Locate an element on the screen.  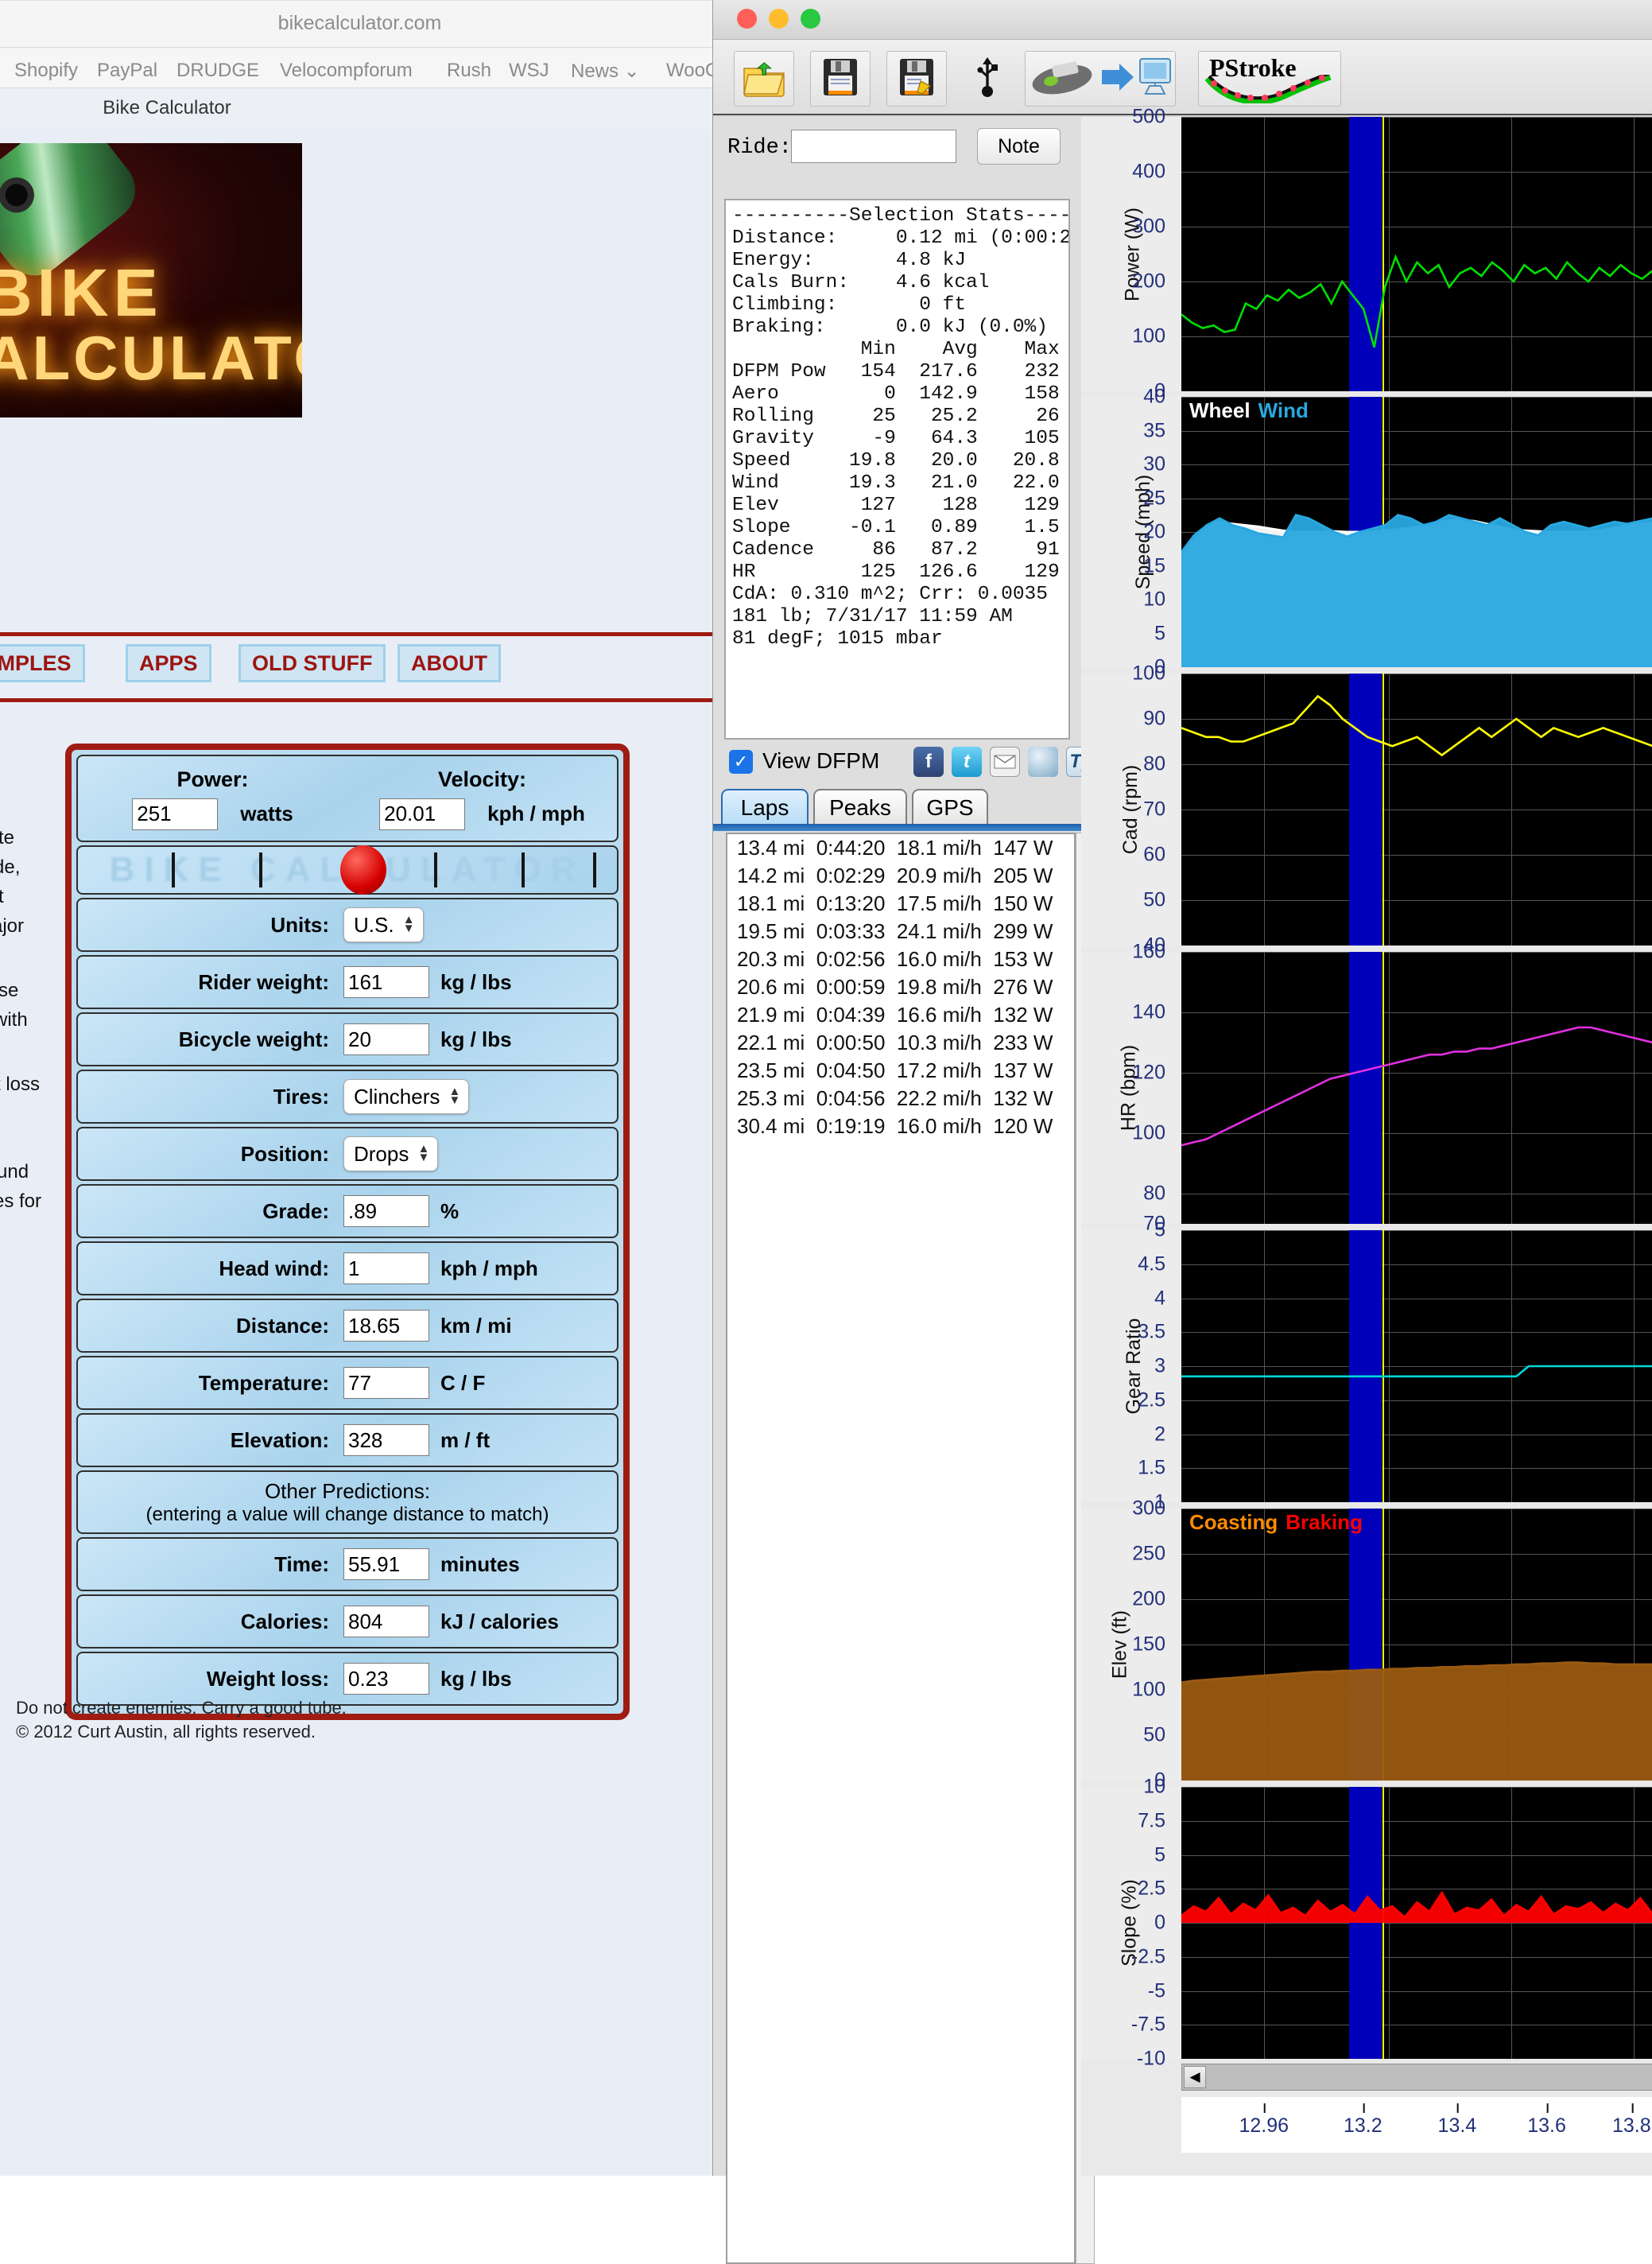
facebook-icon: f is located at coordinates (928, 762).